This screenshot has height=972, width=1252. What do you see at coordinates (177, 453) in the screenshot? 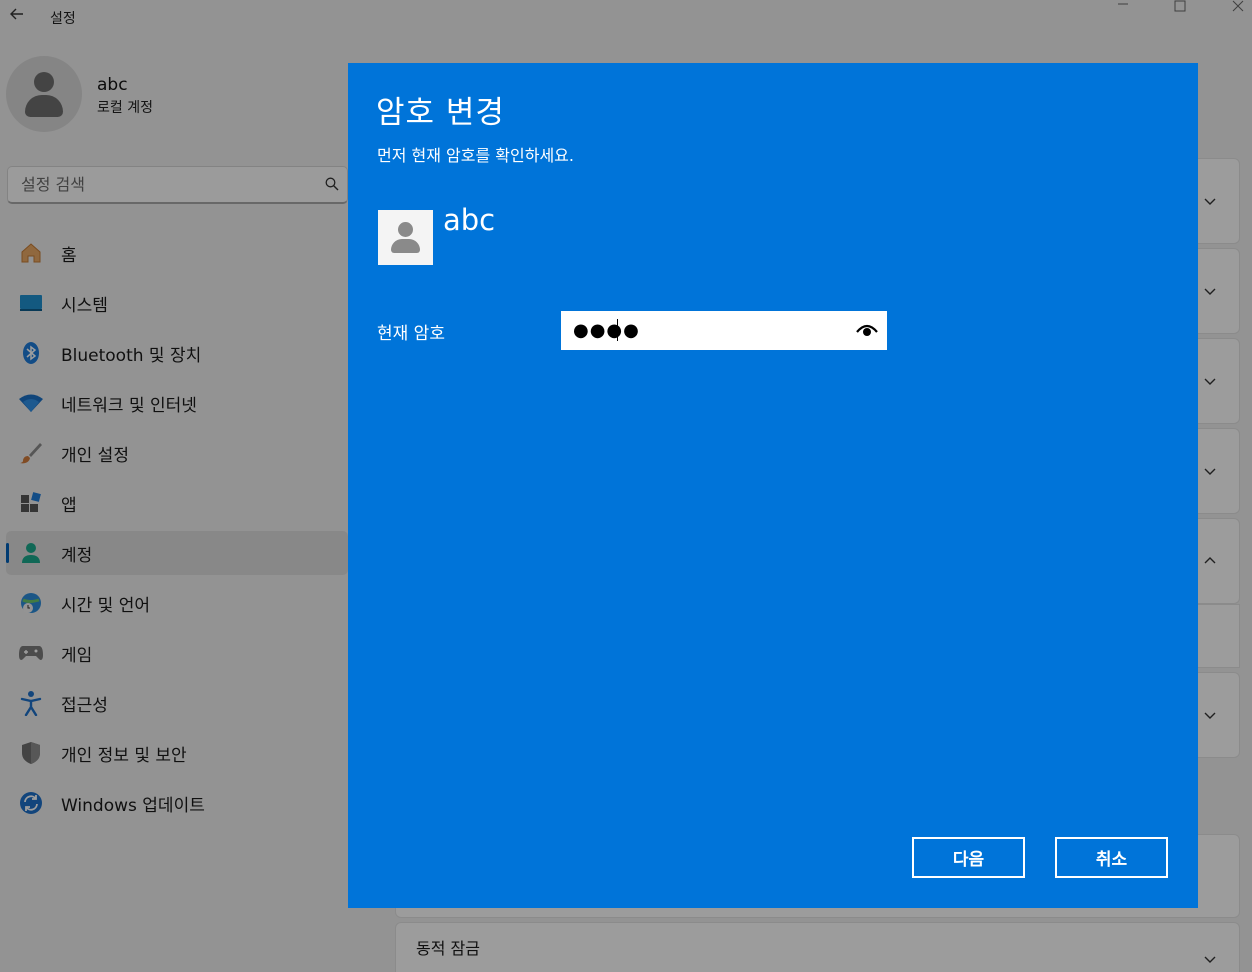
I see `sidebar-item-personalization: 개인 설정` at bounding box center [177, 453].